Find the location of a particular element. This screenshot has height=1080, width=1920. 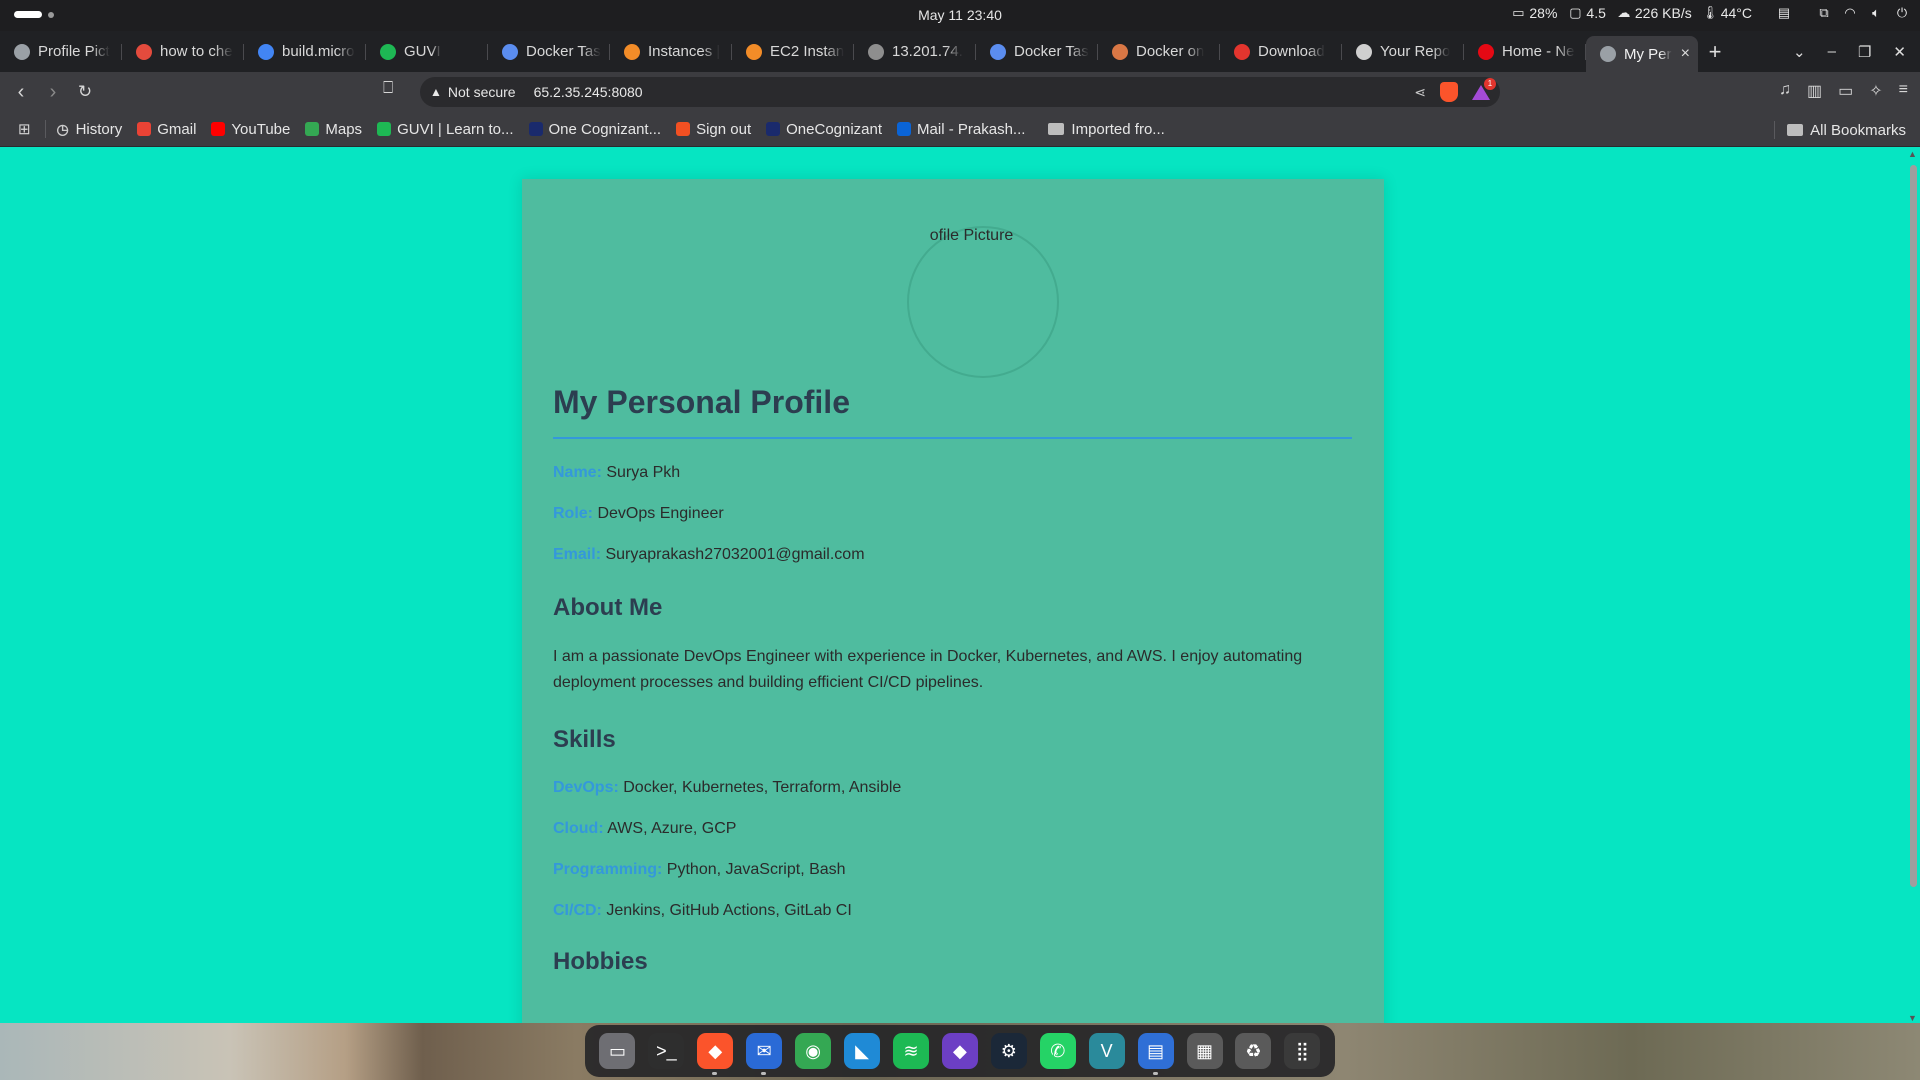

sidebar-icon: ▥ is located at coordinates (1814, 91).